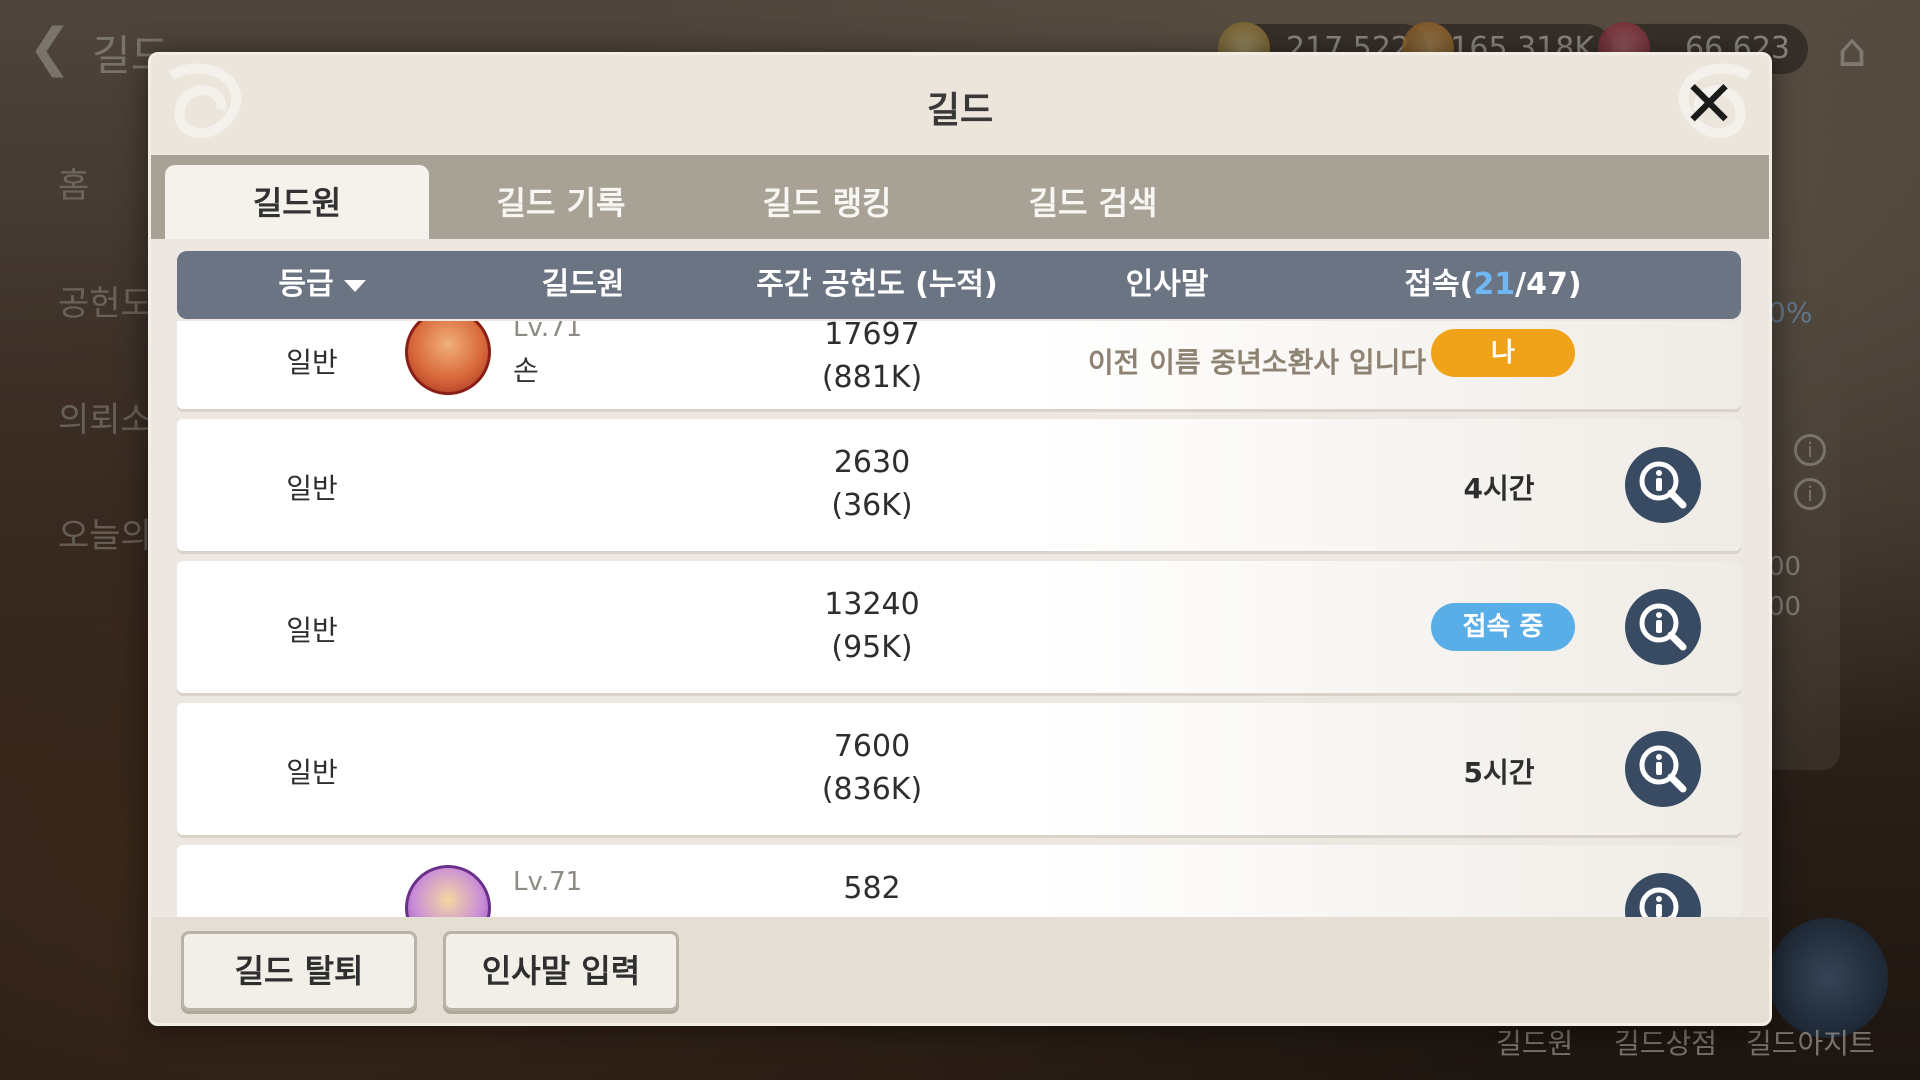 The image size is (1920, 1080). I want to click on table-row: 일반 13240 (95K) 접속 중, so click(959, 627).